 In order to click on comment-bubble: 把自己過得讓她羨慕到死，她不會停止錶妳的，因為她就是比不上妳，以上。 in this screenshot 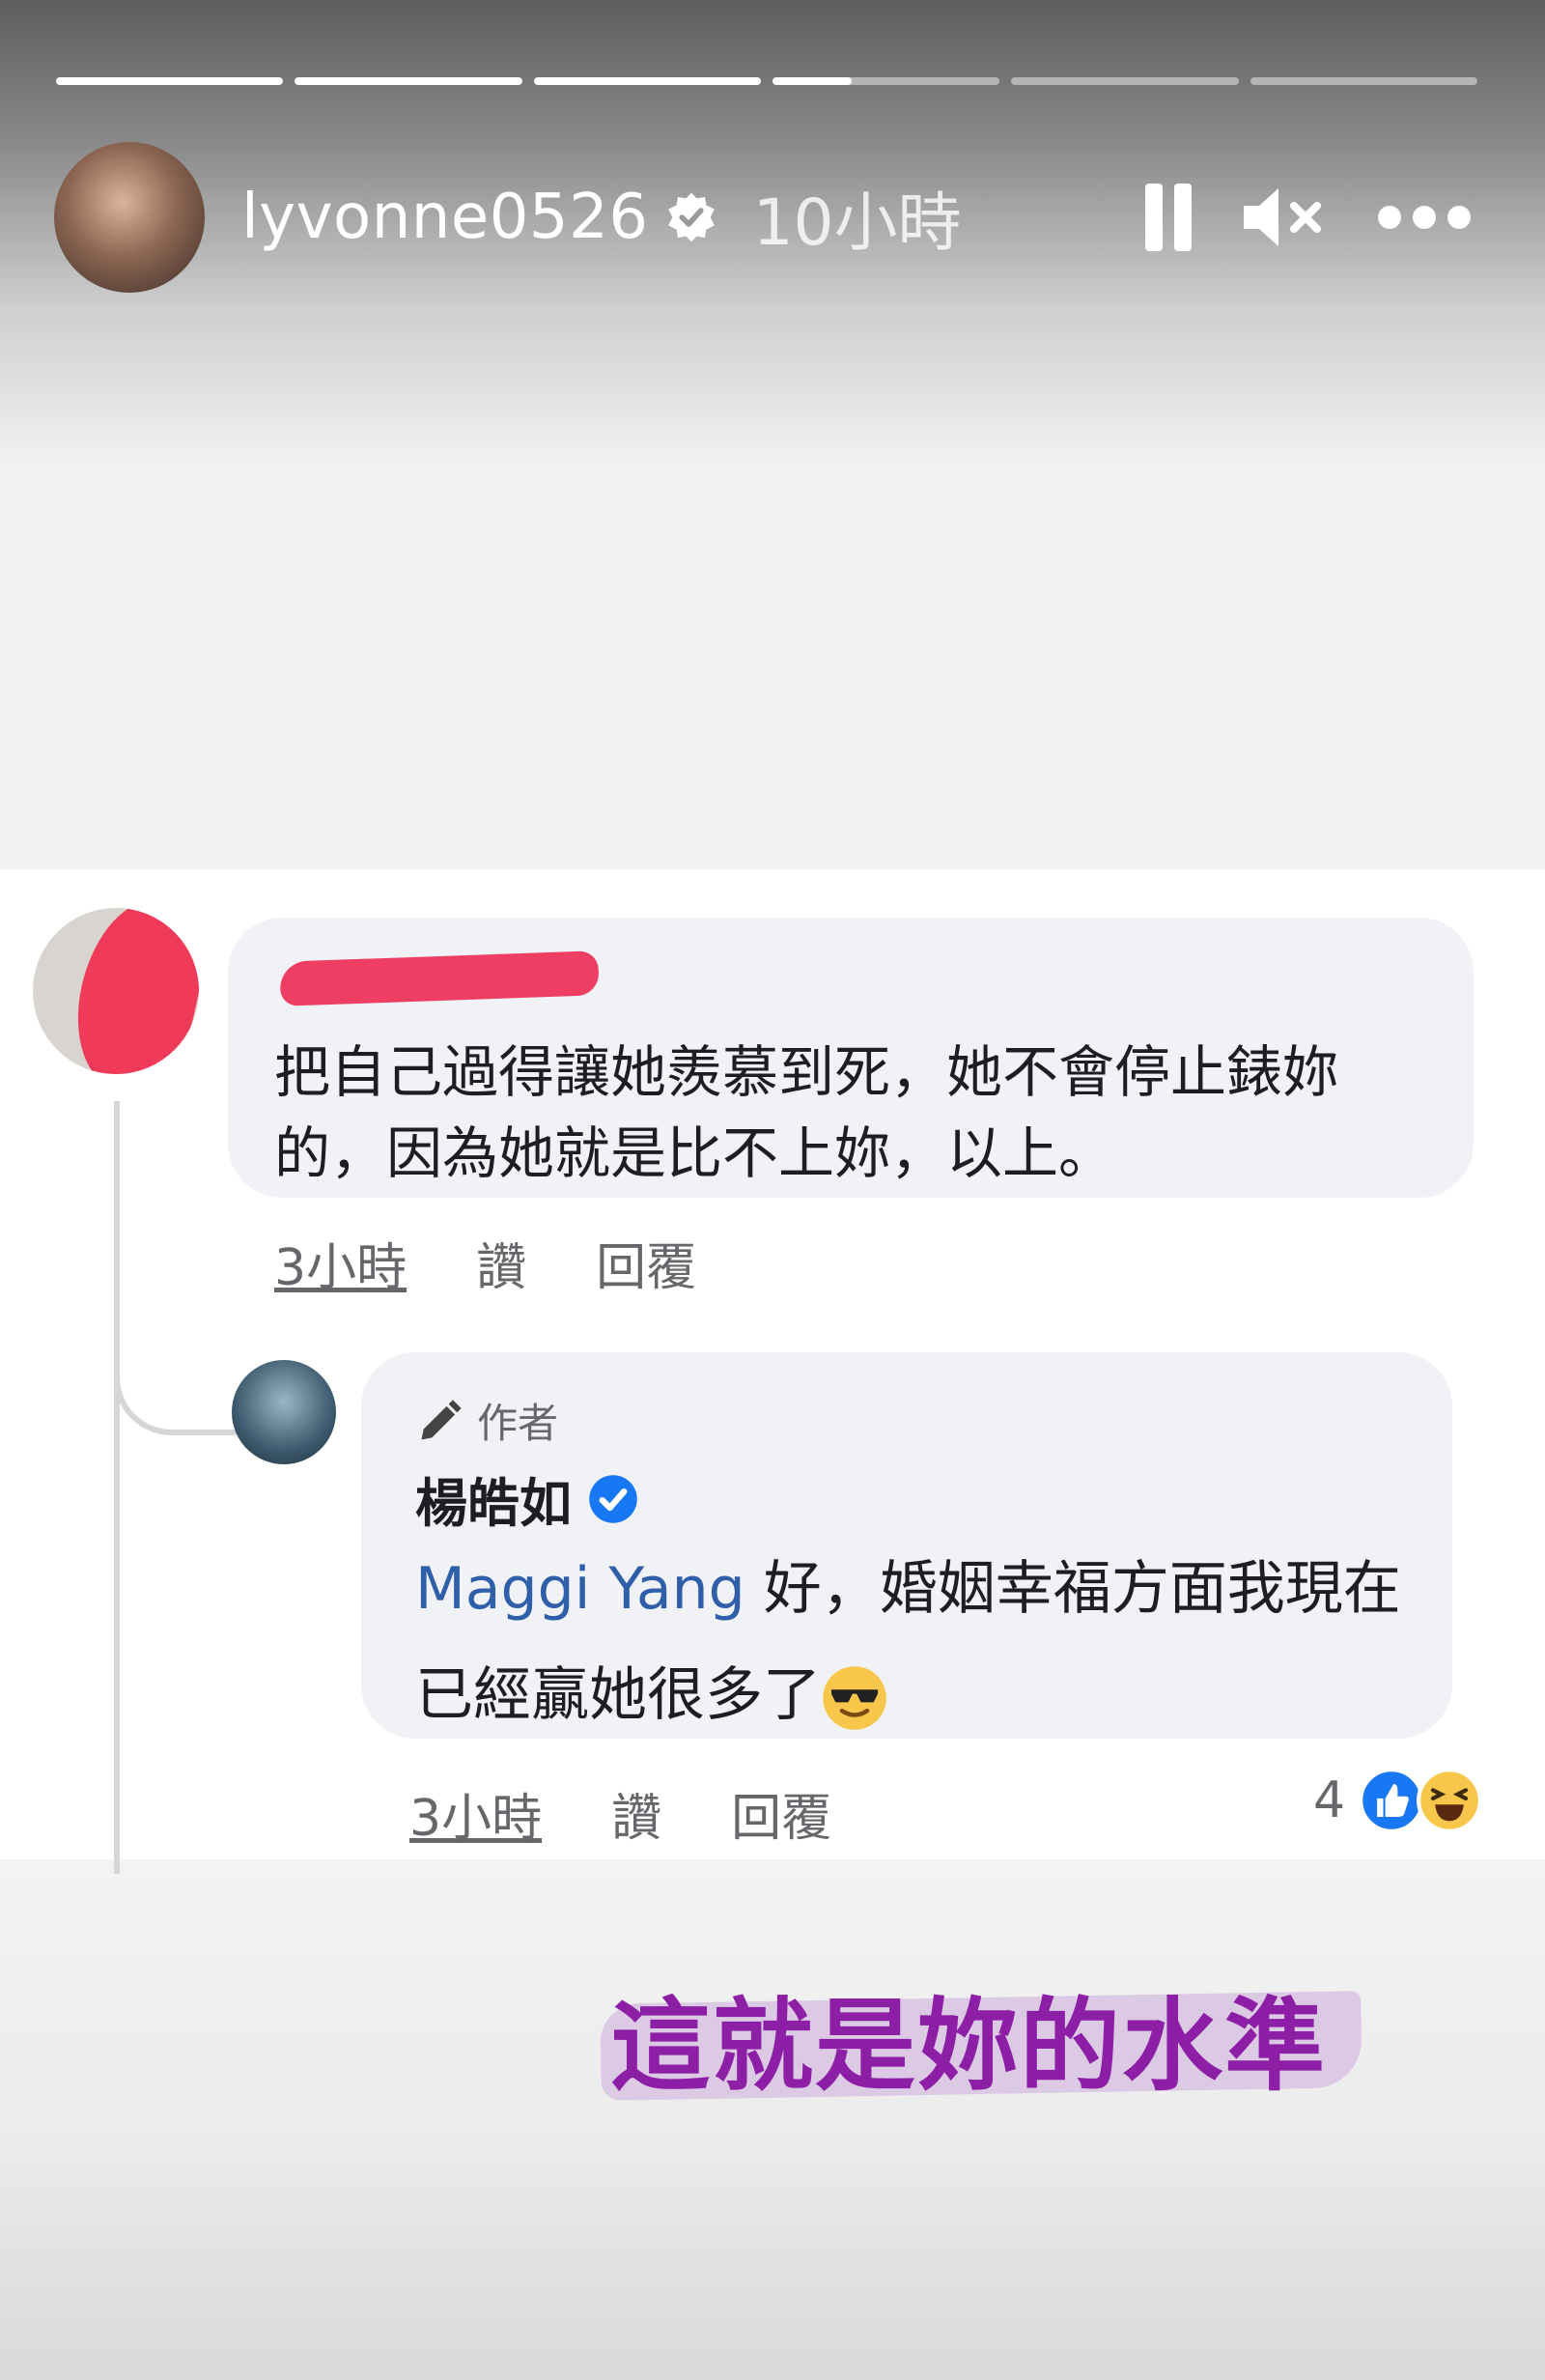, I will do `click(851, 1058)`.